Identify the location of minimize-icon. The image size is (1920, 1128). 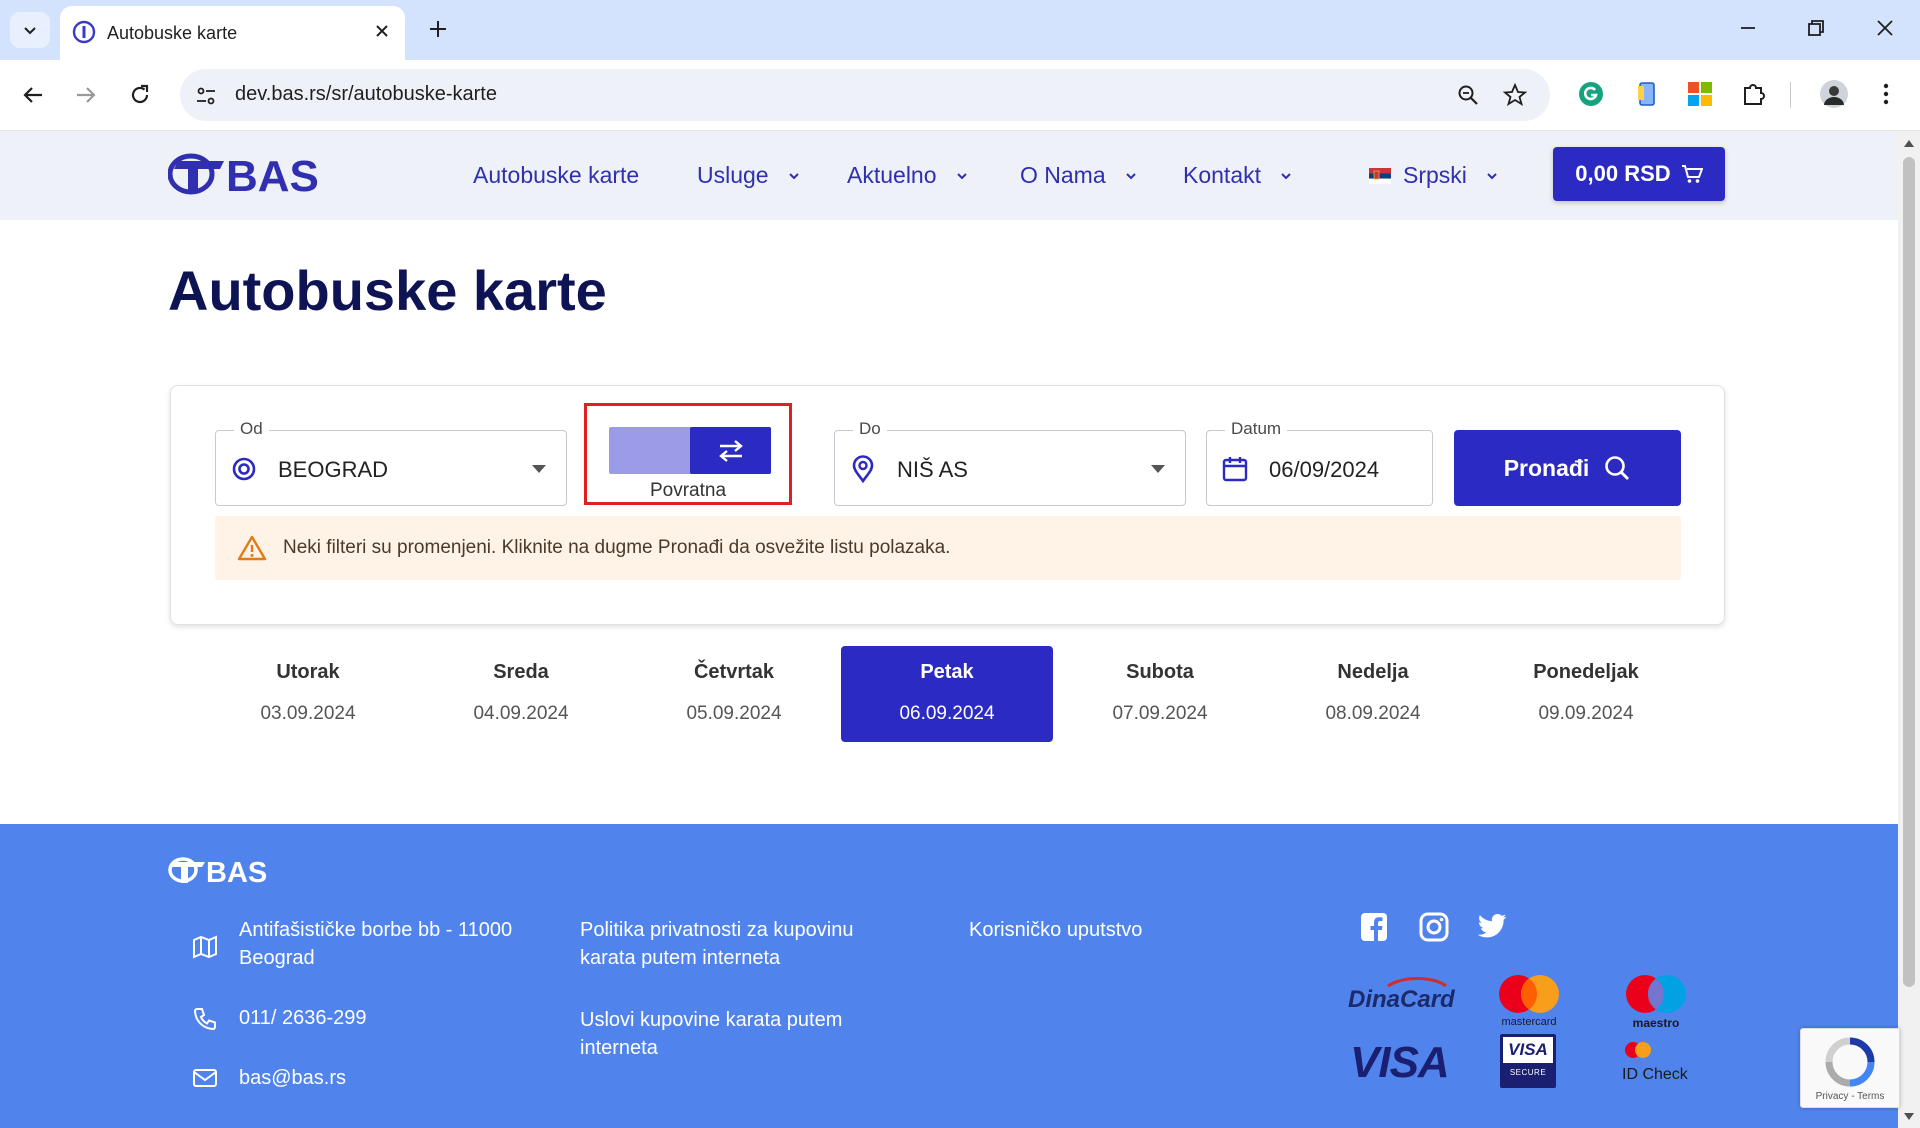
(1748, 28).